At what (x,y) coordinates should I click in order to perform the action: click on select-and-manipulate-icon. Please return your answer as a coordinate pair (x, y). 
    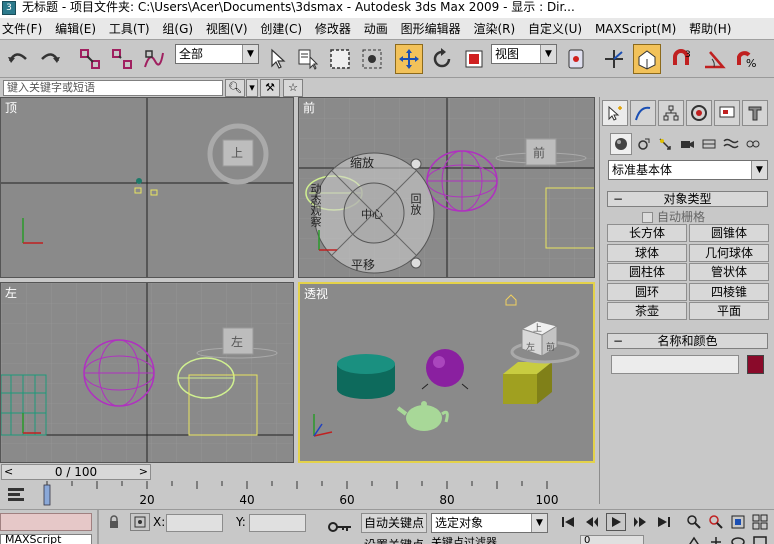
    Looking at the image, I should click on (614, 59).